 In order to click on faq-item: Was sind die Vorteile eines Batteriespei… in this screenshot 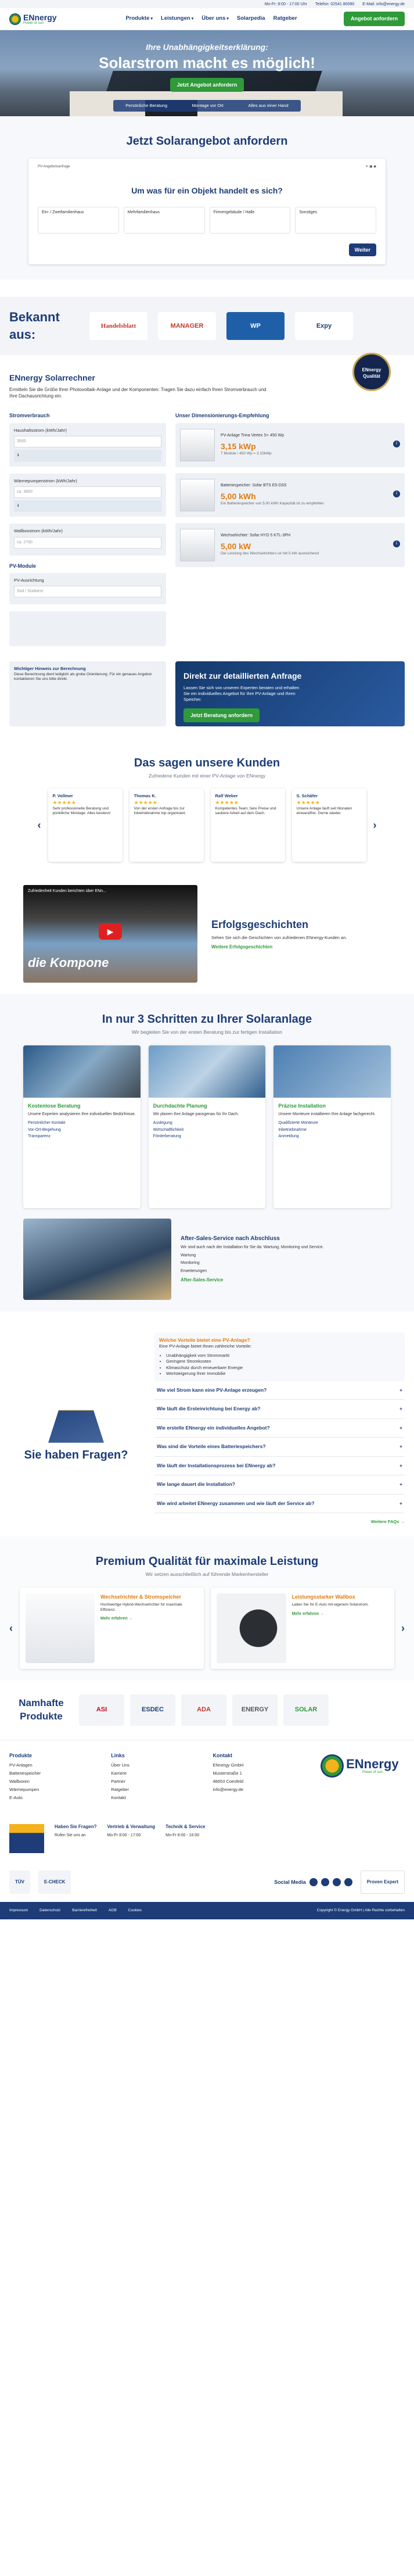, I will do `click(280, 1447)`.